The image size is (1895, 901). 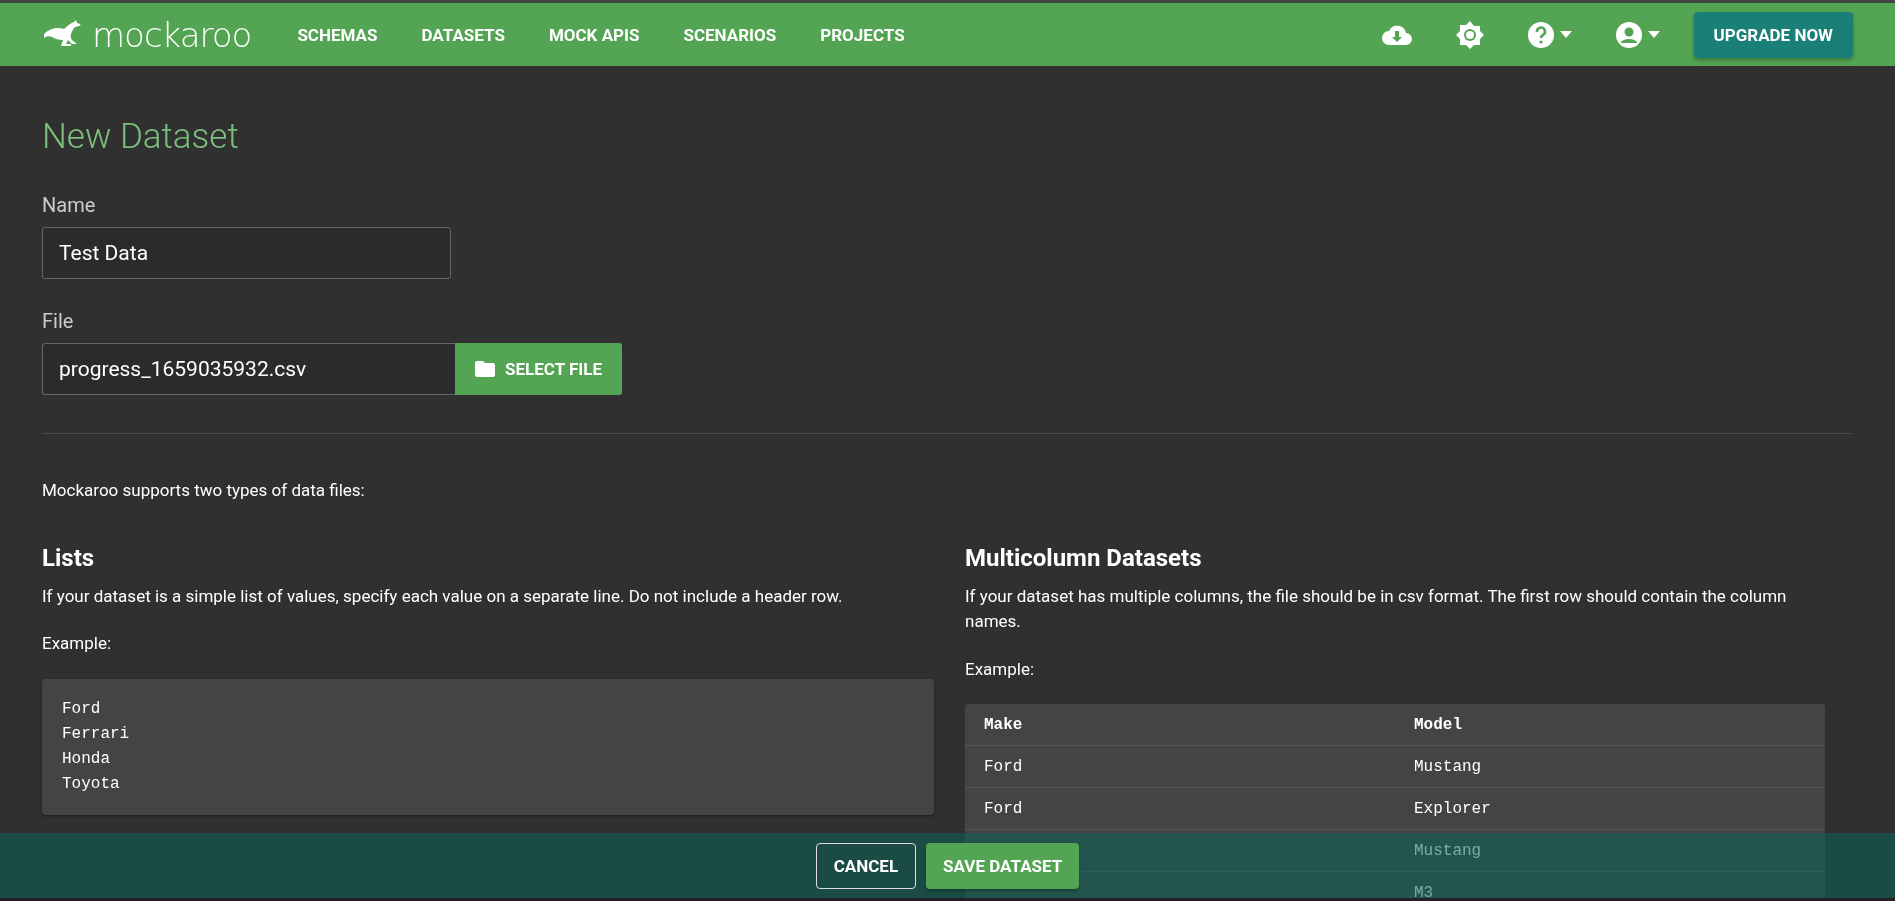 I want to click on brightness-icon, so click(x=1469, y=34).